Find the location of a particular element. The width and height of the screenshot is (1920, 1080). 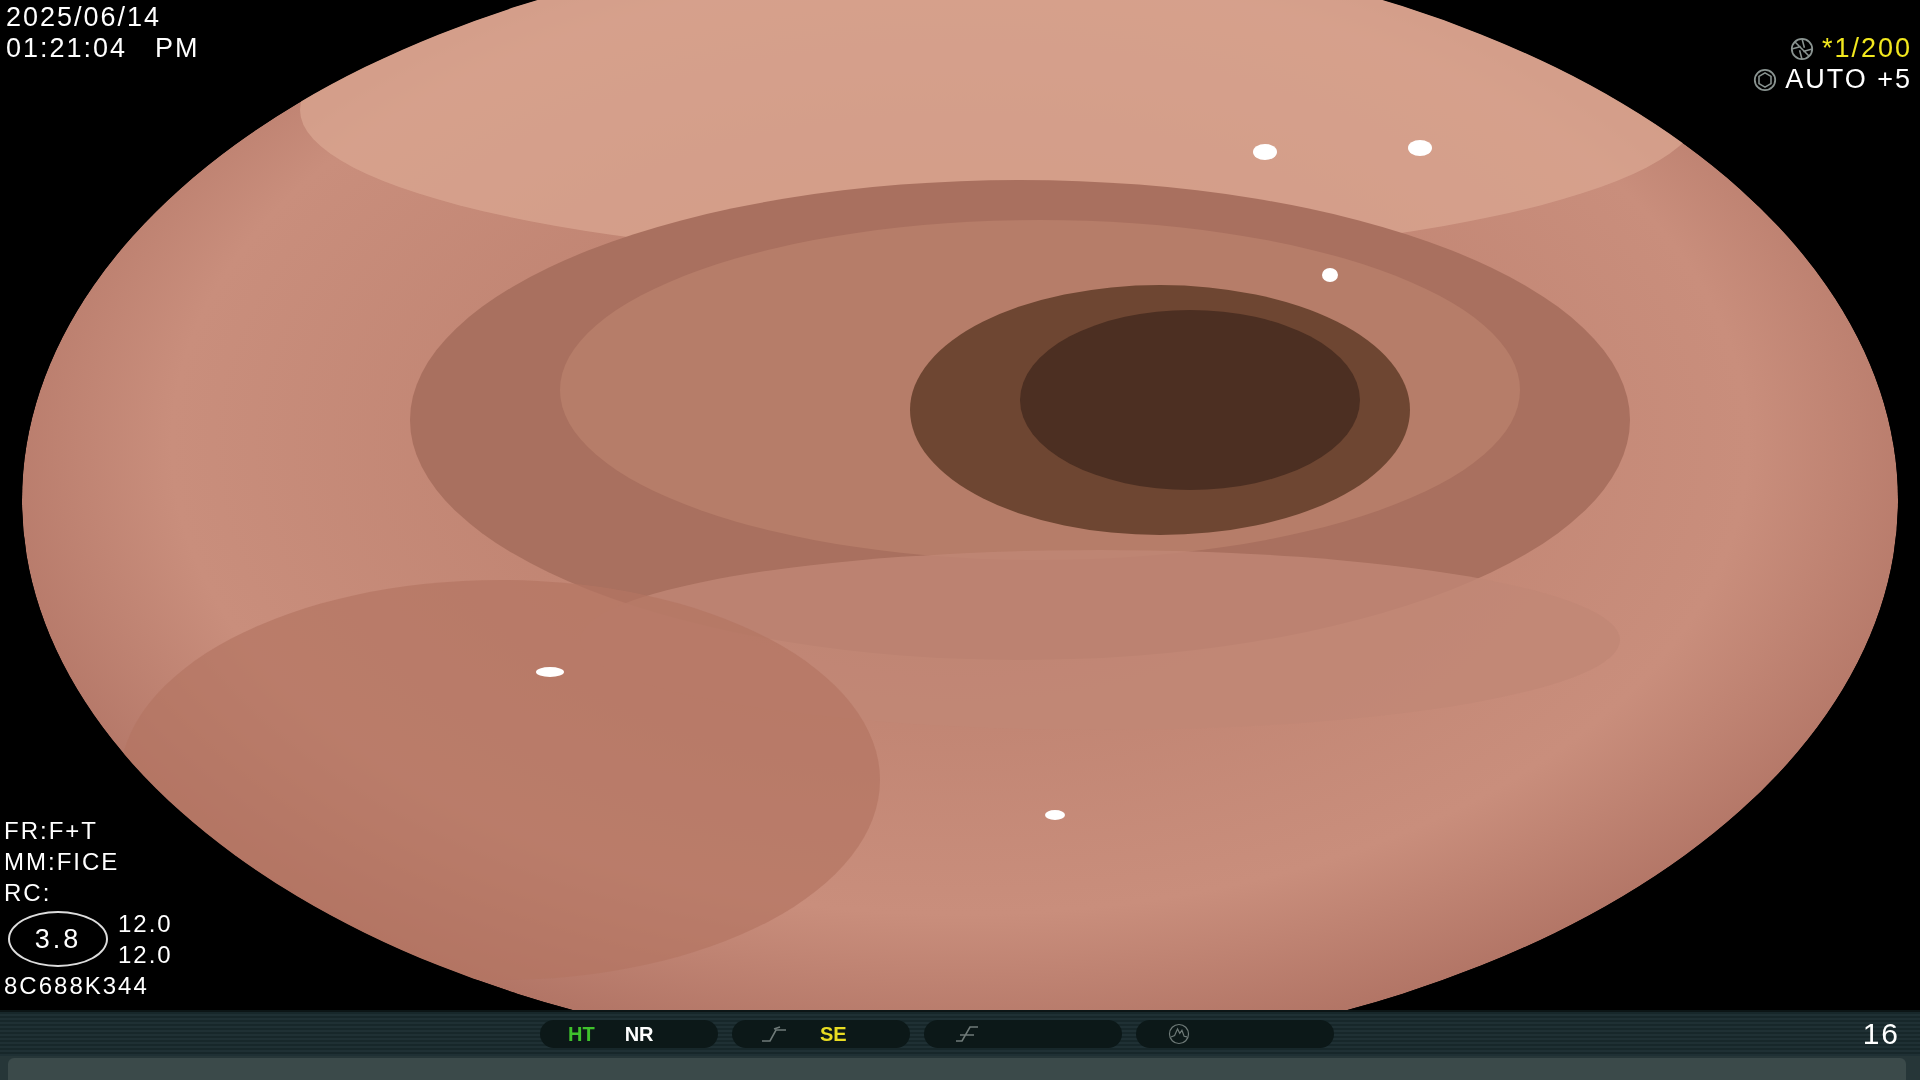

meridiem-text: PM is located at coordinates (177, 48).